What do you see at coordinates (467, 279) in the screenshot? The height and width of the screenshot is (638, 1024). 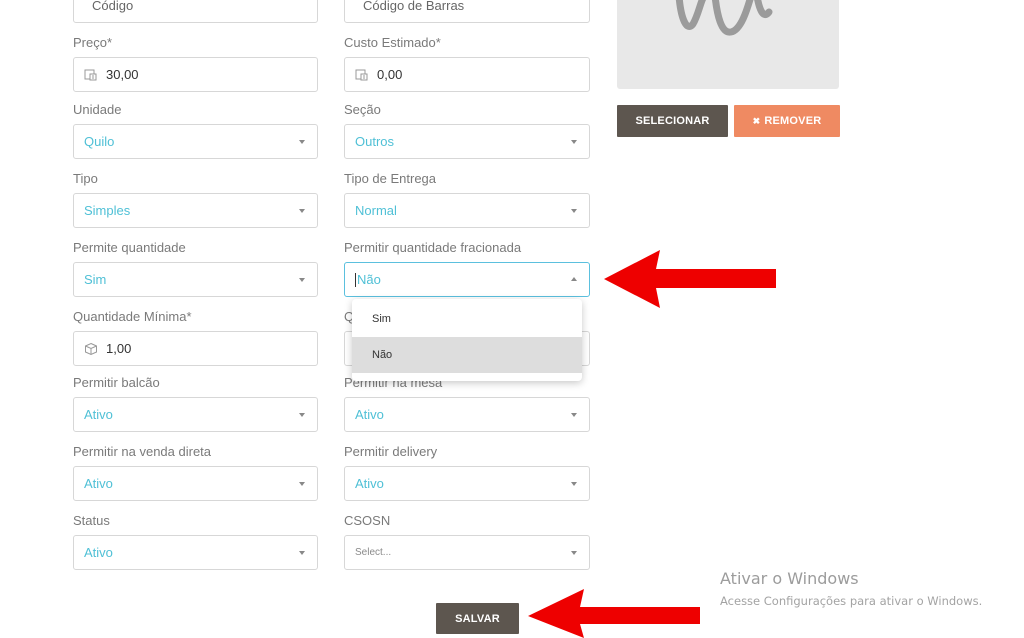 I see `permitir-fracionada-select: Não` at bounding box center [467, 279].